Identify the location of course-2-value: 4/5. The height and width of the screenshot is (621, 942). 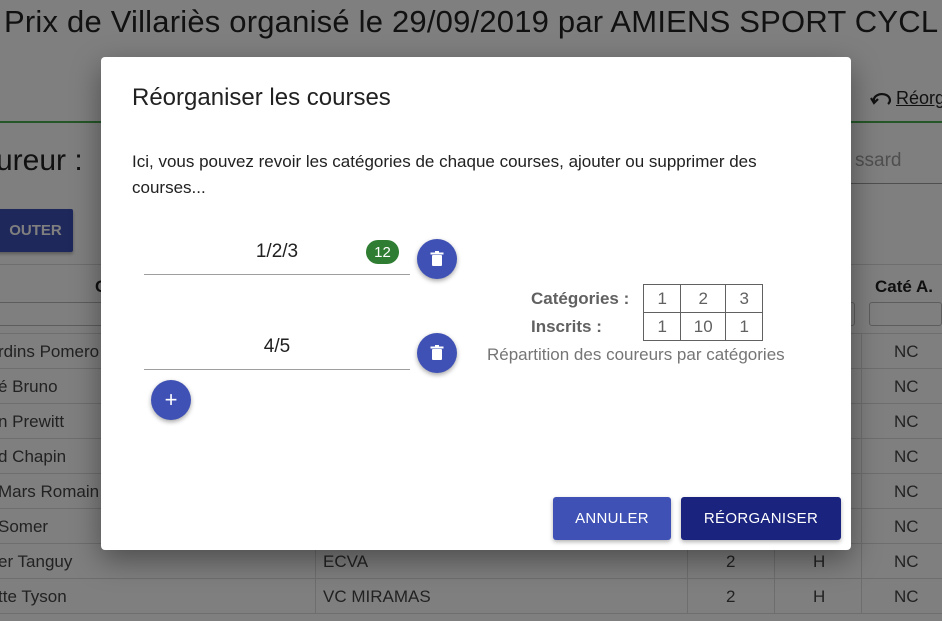
(277, 347).